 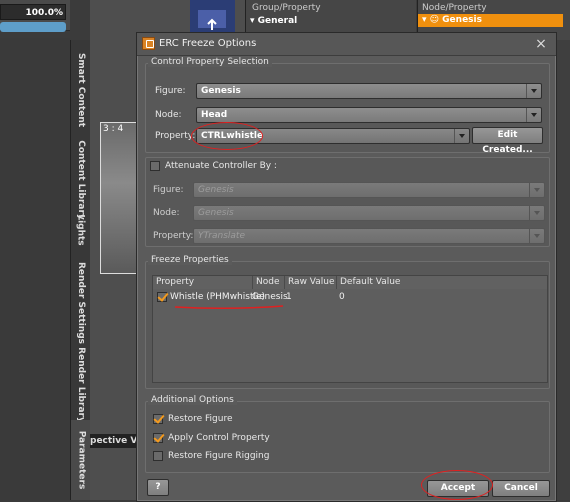 What do you see at coordinates (270, 297) in the screenshot?
I see `row-node: Genesis` at bounding box center [270, 297].